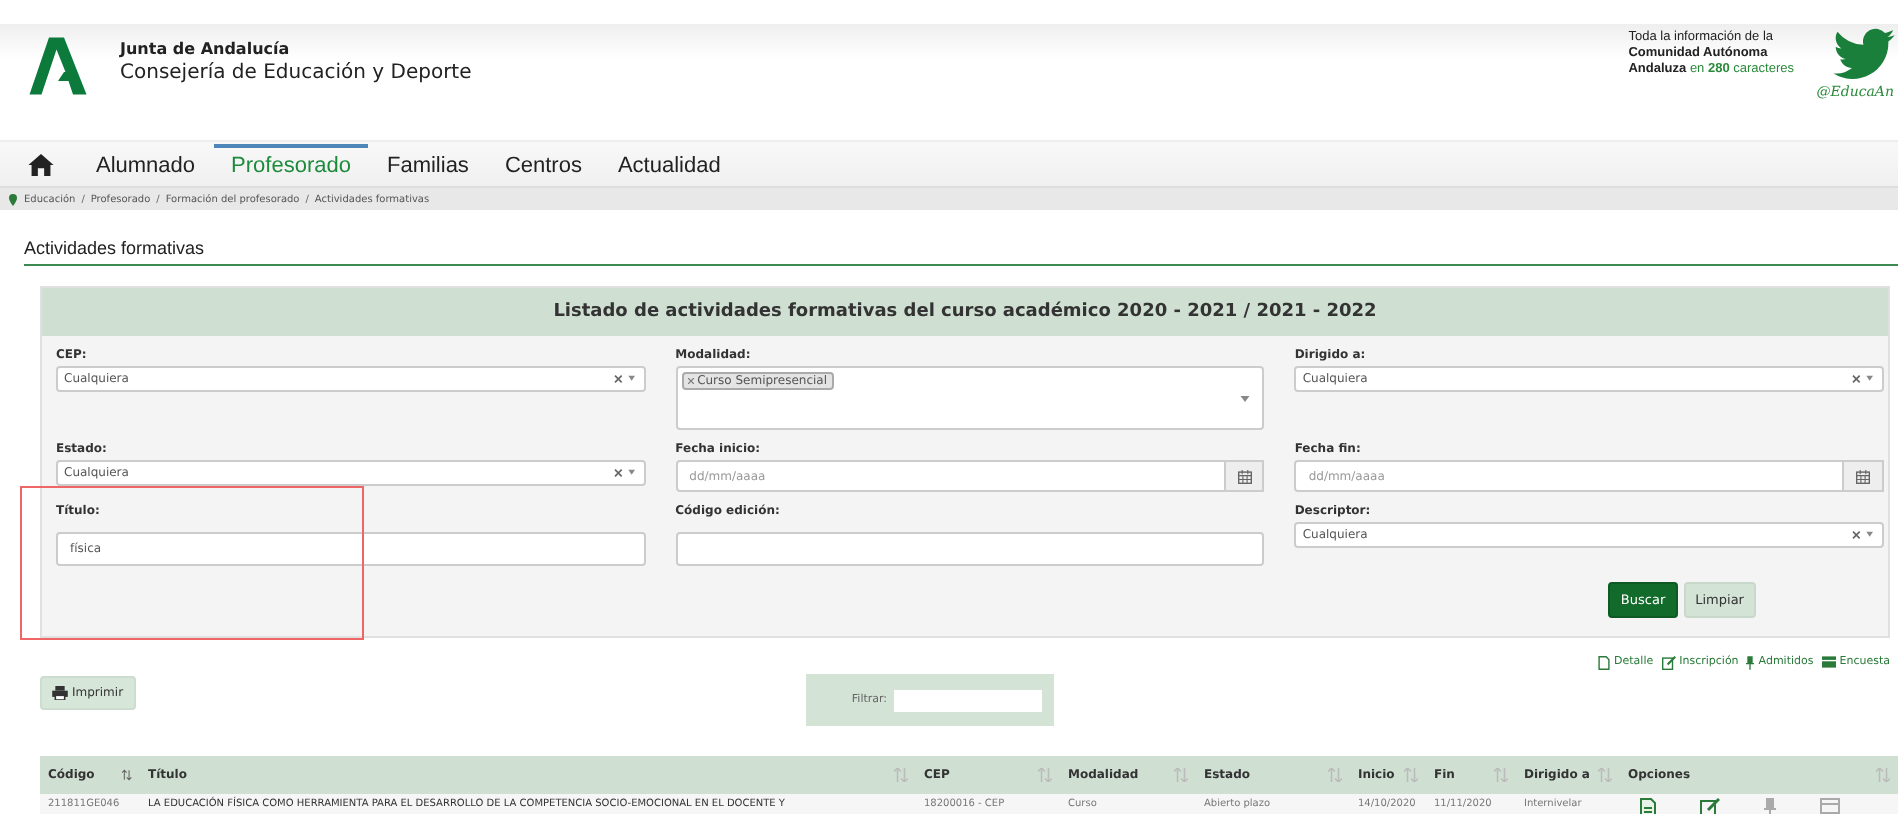 Image resolution: width=1898 pixels, height=814 pixels. I want to click on org-name: Junta de Andalucía, so click(206, 49).